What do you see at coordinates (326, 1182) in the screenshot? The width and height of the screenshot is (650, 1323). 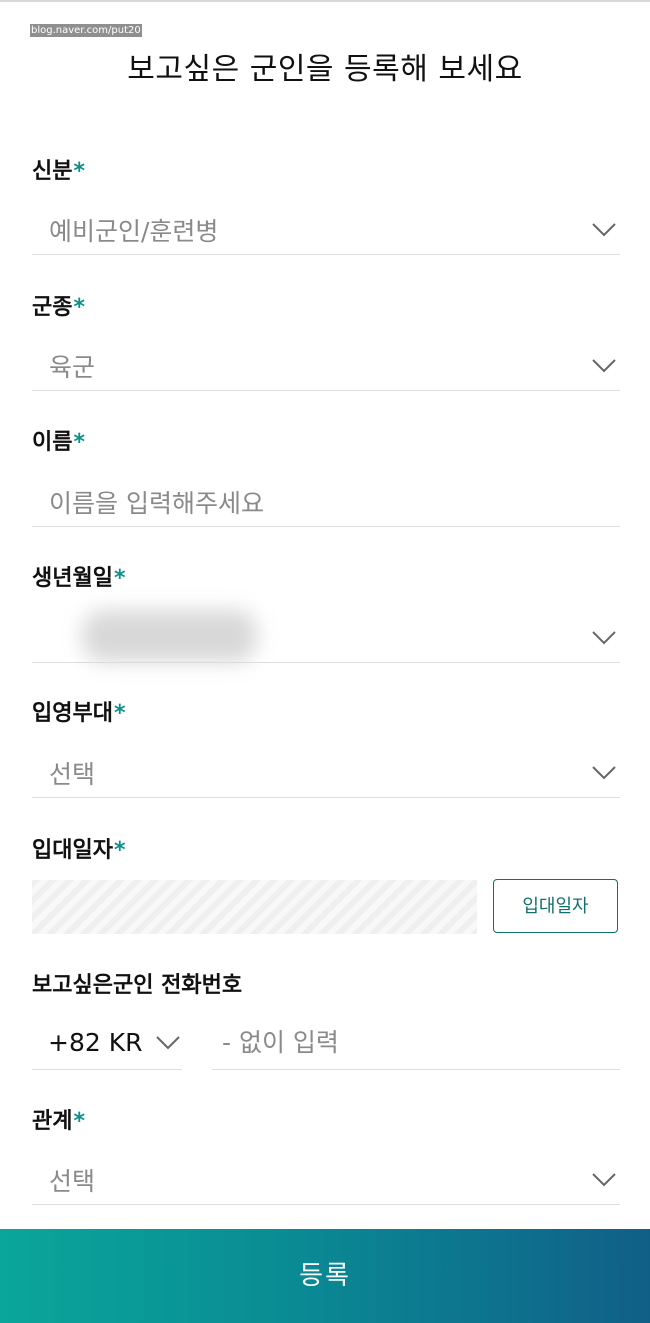 I see `relation-select: 선택` at bounding box center [326, 1182].